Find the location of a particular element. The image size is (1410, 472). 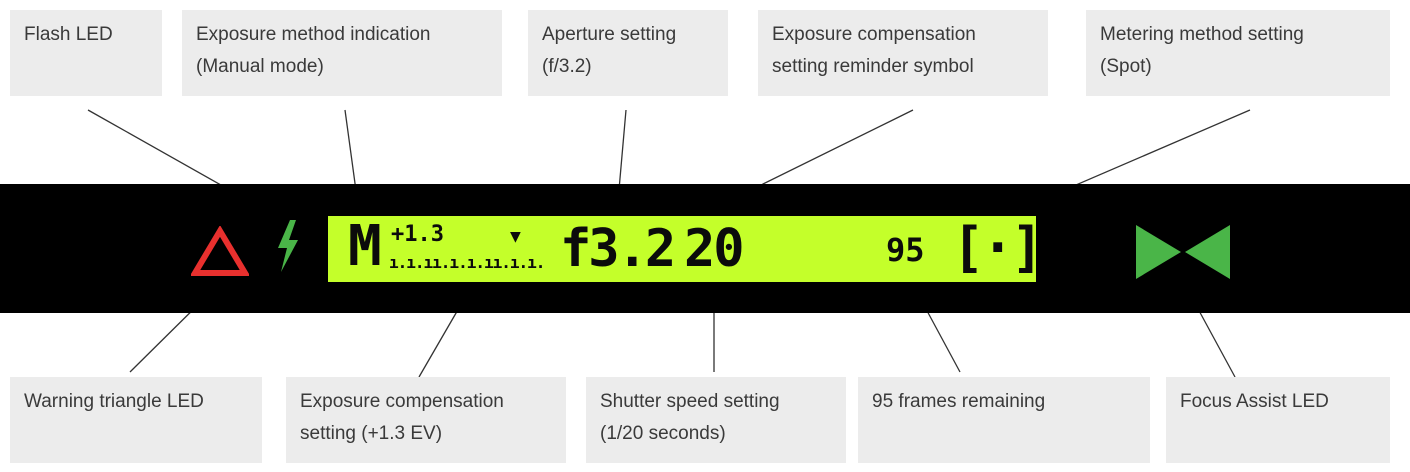

callout-line: setting reminder symbol is located at coordinates (873, 66).